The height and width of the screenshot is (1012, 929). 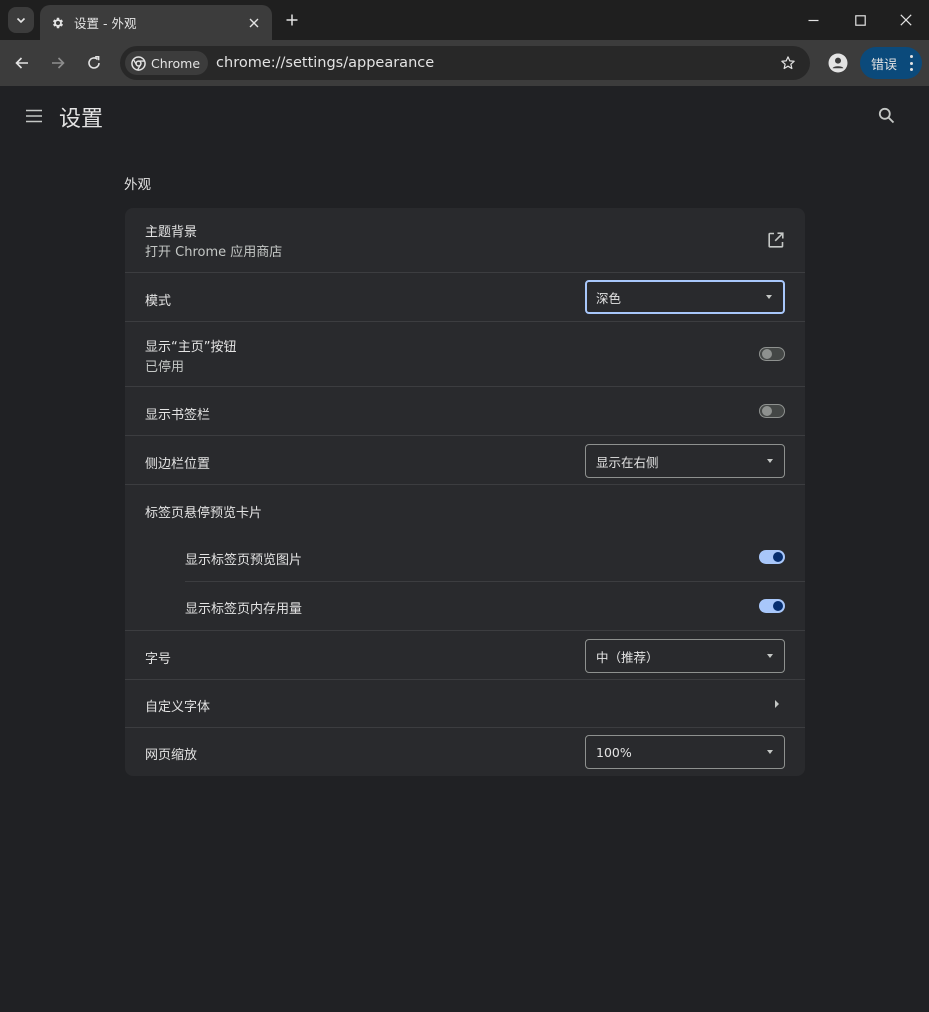 What do you see at coordinates (776, 240) in the screenshot?
I see `open-in-new-icon` at bounding box center [776, 240].